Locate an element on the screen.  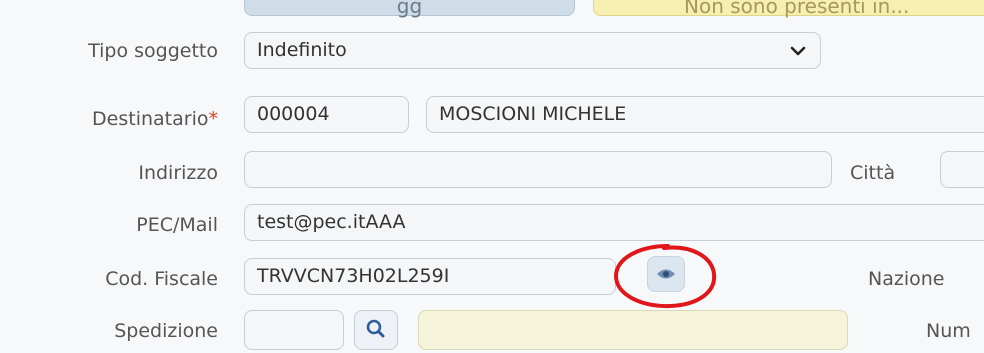
top-button: gg is located at coordinates (409, 9).